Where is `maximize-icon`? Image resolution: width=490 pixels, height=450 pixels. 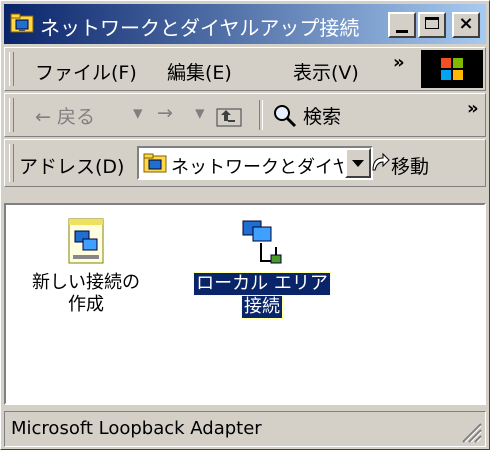 maximize-icon is located at coordinates (432, 23).